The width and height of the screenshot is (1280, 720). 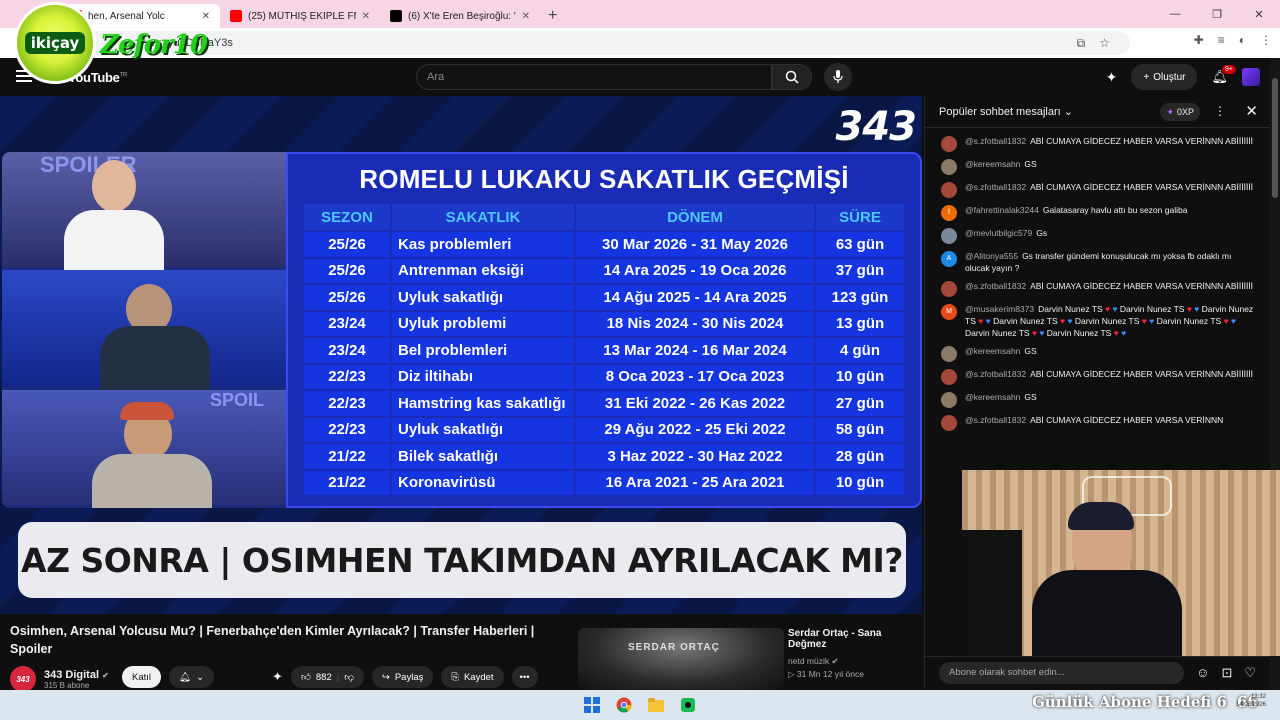 I want to click on subscribe-bell-button: 🔔︎ ⌄, so click(x=192, y=677).